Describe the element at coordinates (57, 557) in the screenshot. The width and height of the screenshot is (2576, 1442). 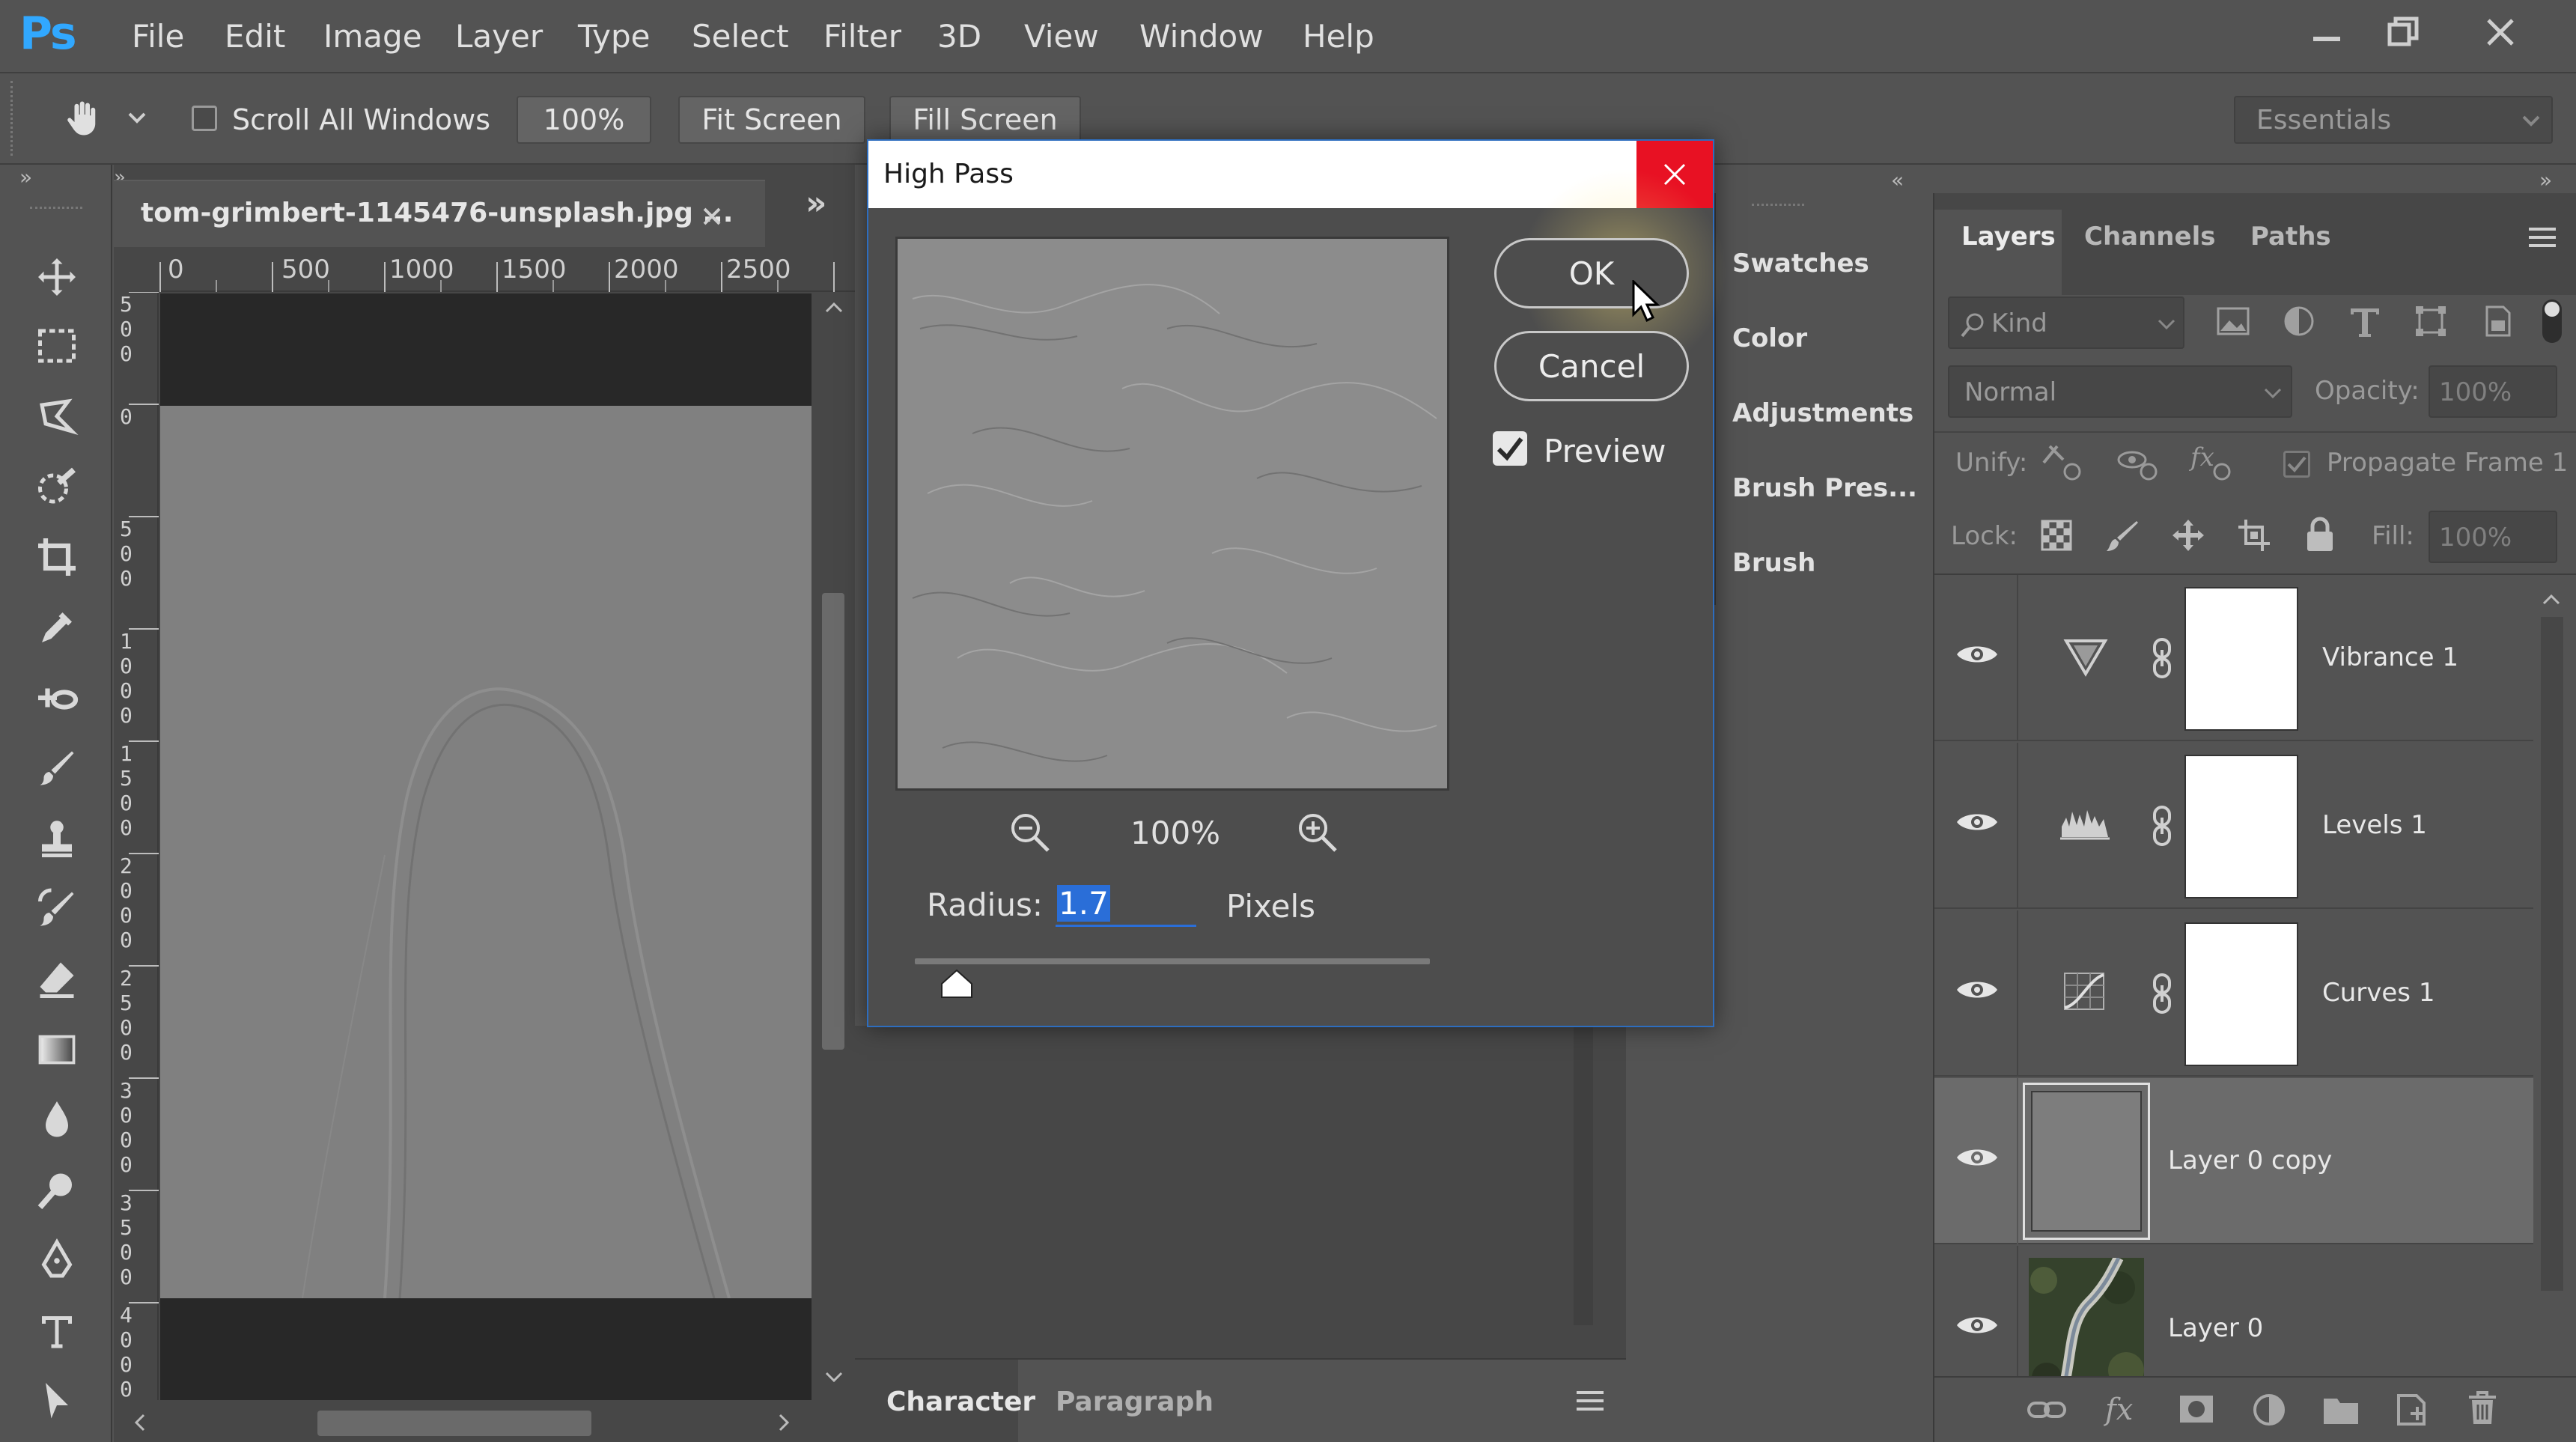
I see `crop-tool-icon` at that location.